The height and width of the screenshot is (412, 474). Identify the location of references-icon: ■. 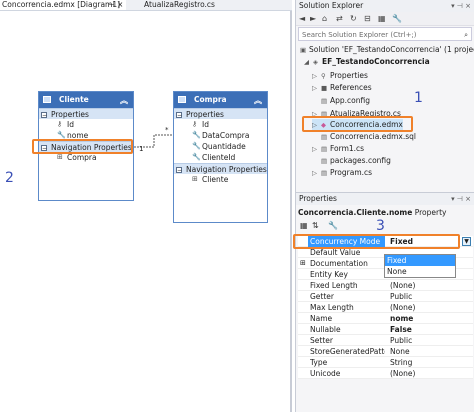
(324, 88).